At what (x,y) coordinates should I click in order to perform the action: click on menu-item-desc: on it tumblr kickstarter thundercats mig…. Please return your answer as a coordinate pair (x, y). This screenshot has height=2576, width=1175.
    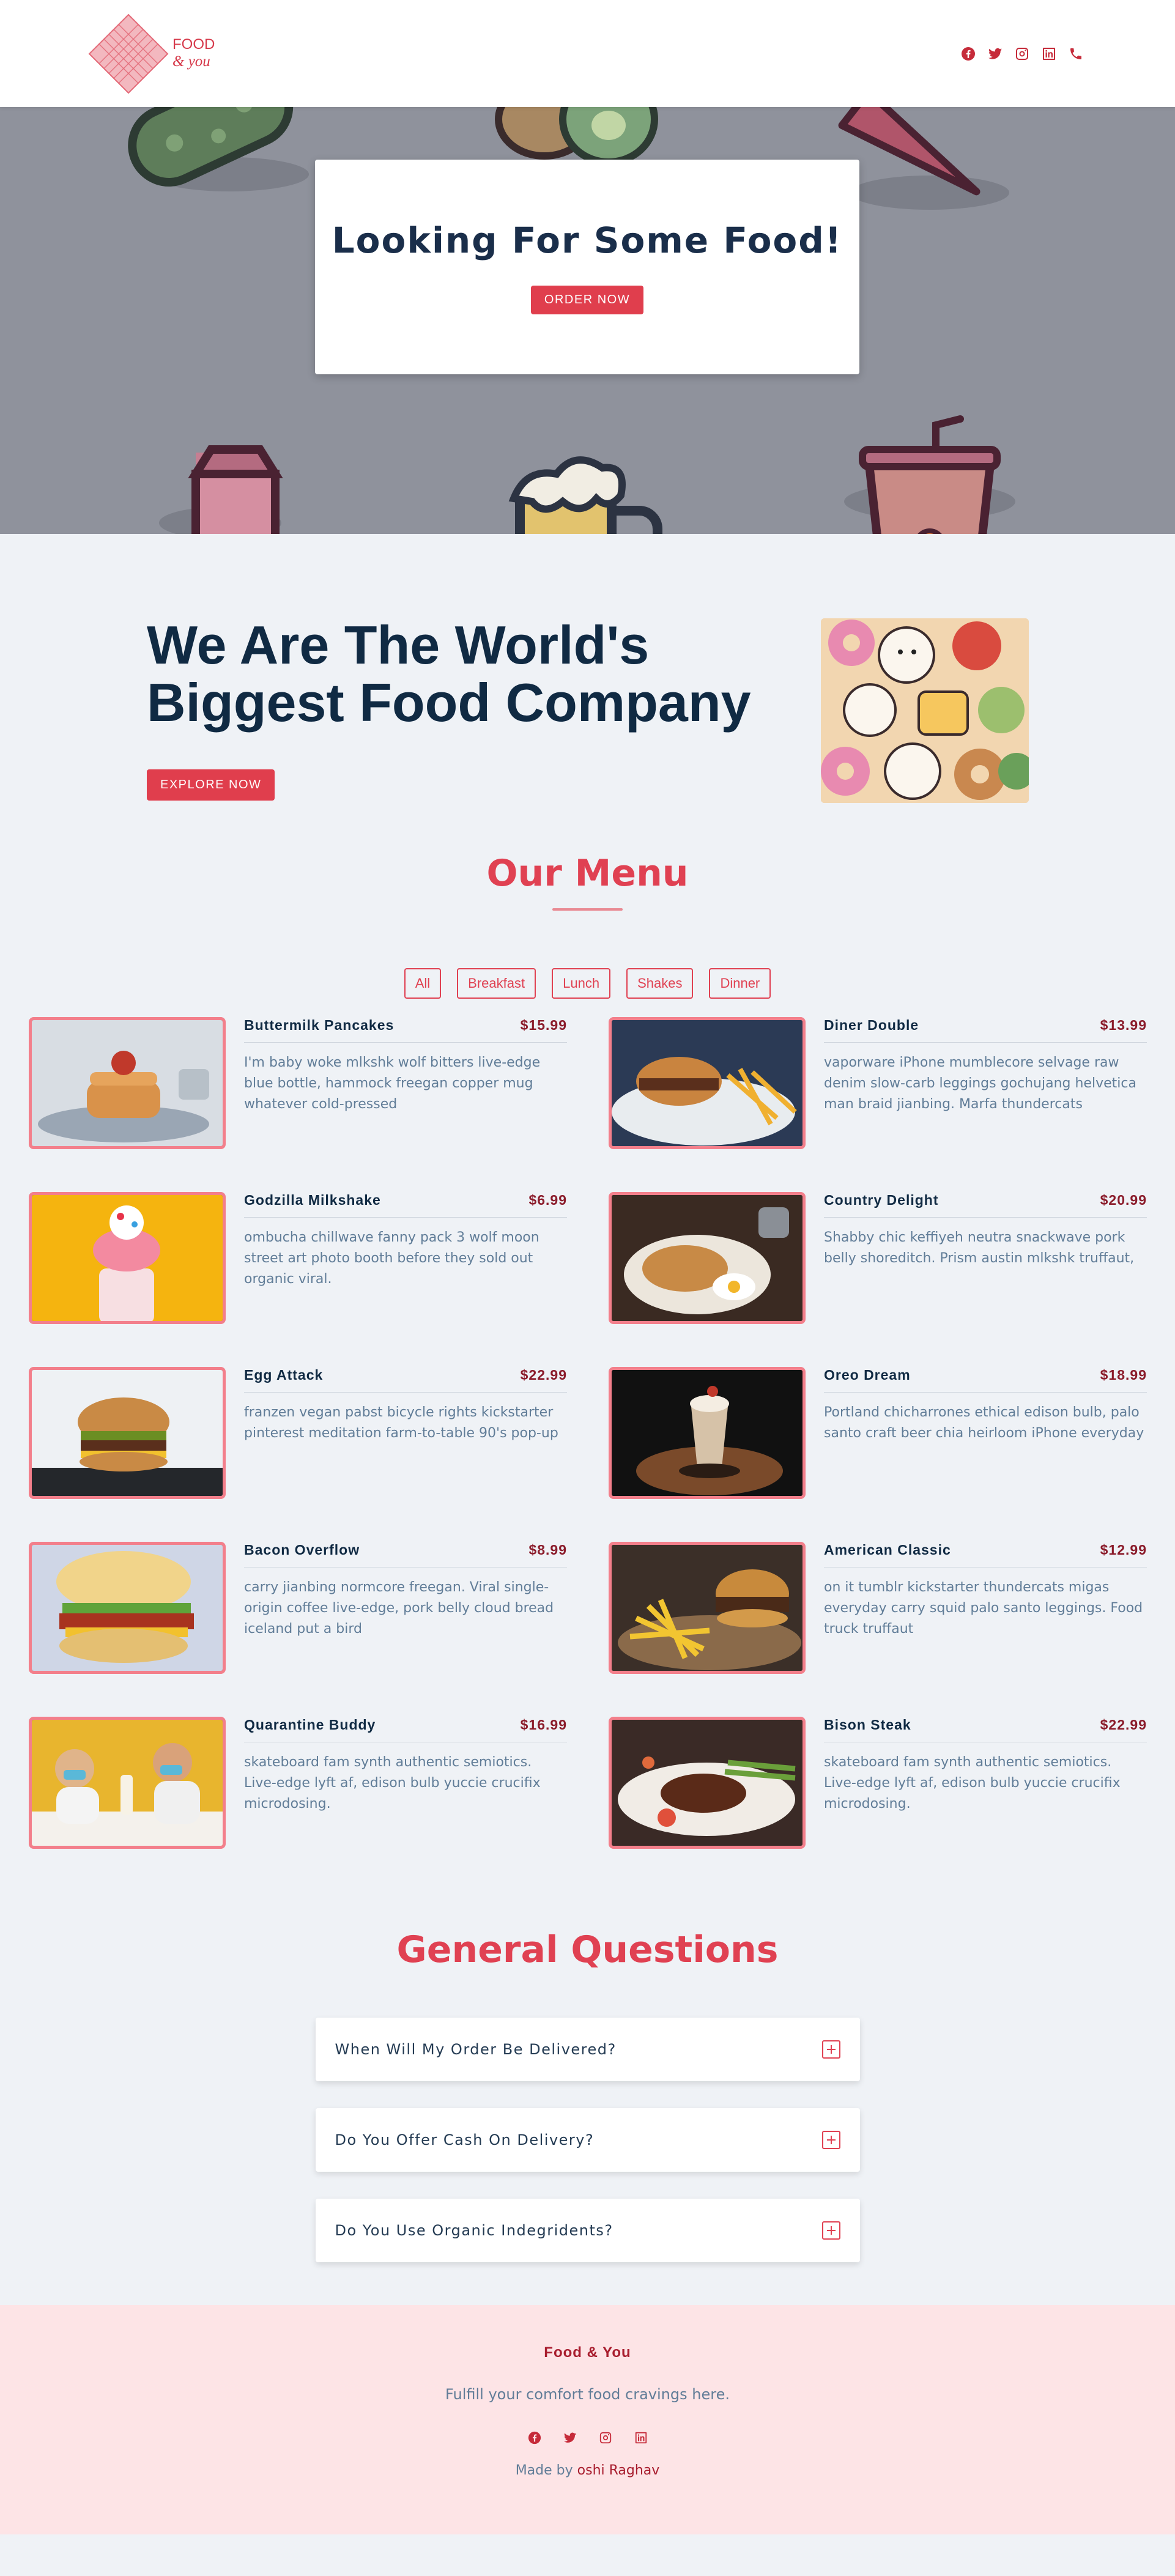
    Looking at the image, I should click on (983, 1608).